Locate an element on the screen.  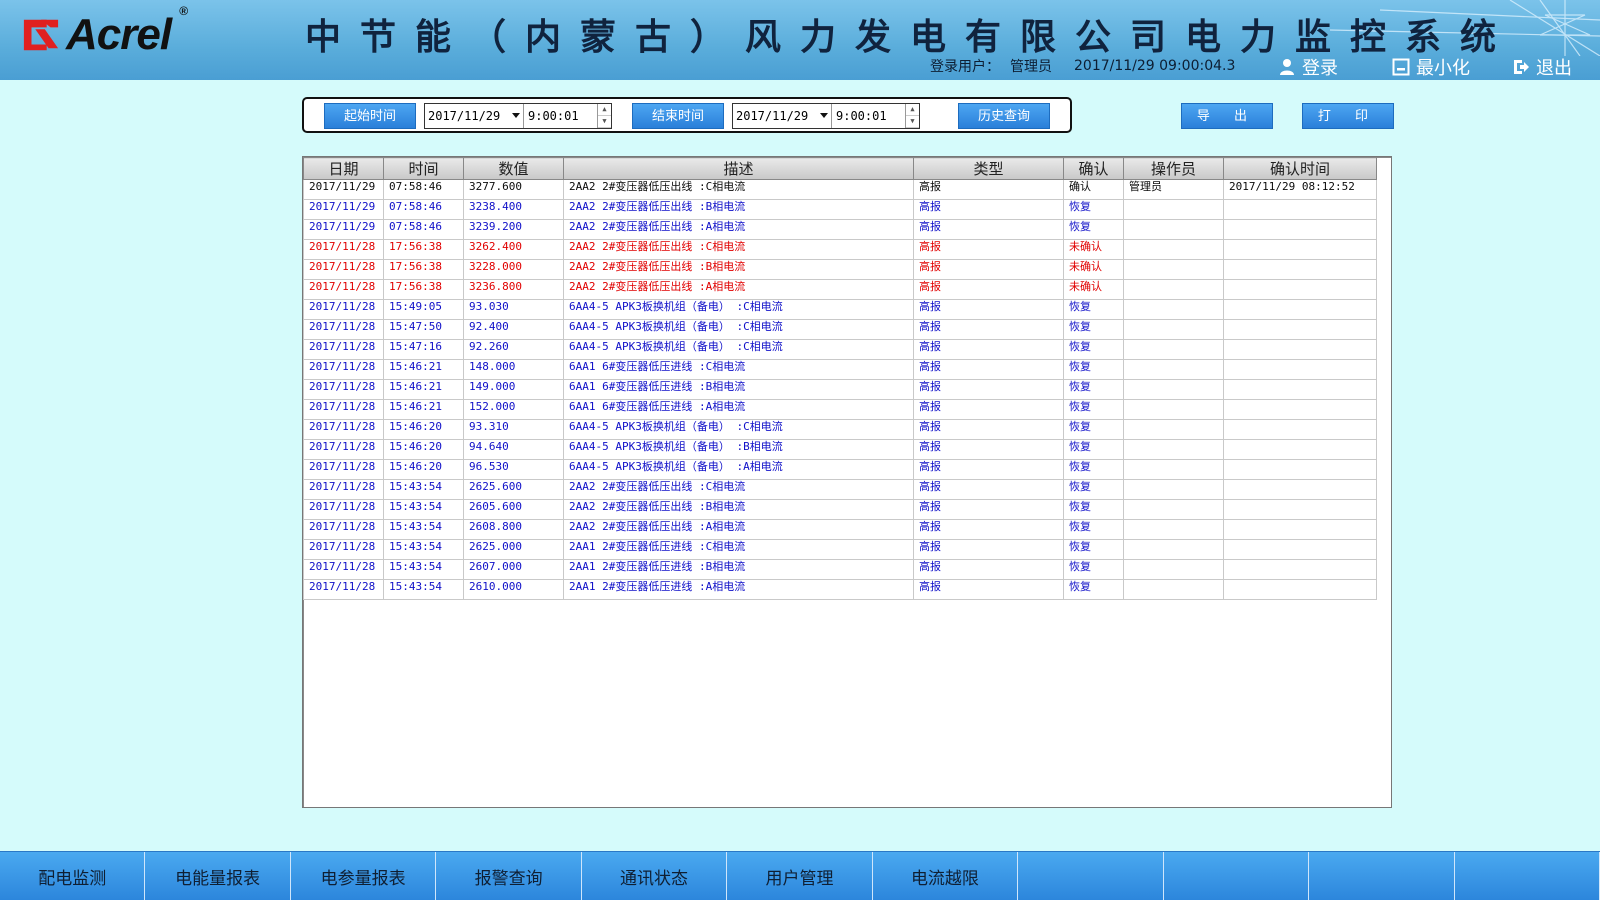
minimize-button: 最小化 is located at coordinates (1431, 67).